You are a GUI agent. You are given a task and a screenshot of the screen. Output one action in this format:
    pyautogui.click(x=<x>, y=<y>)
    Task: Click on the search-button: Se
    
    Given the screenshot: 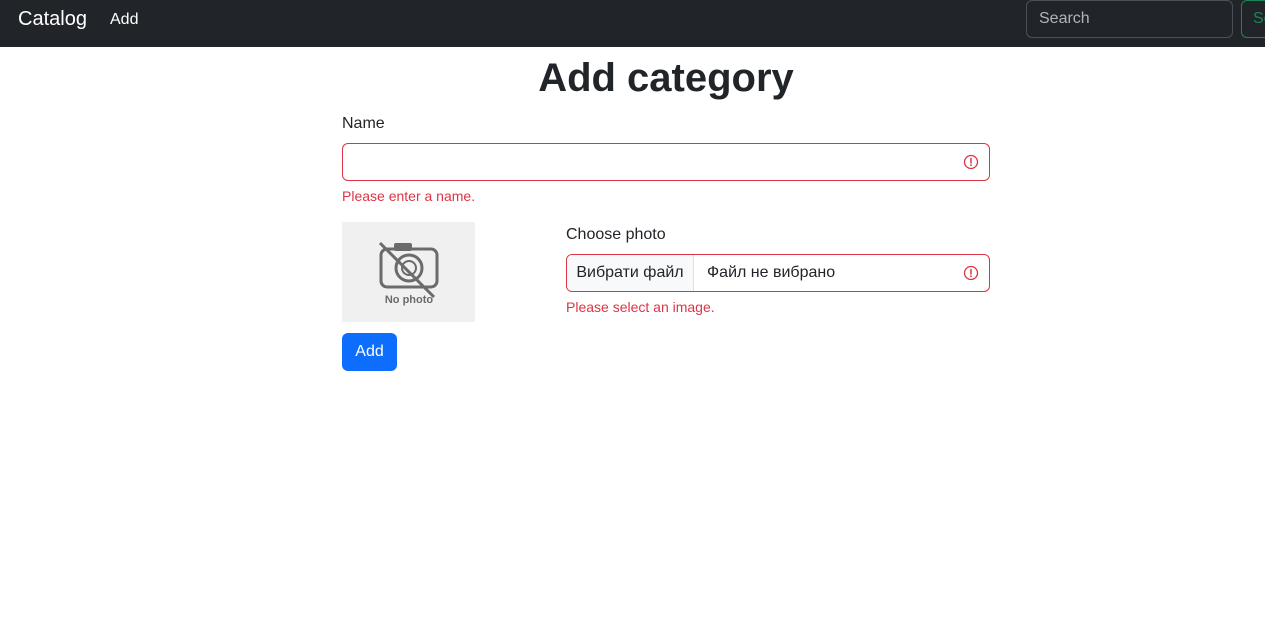 What is the action you would take?
    pyautogui.click(x=1253, y=19)
    